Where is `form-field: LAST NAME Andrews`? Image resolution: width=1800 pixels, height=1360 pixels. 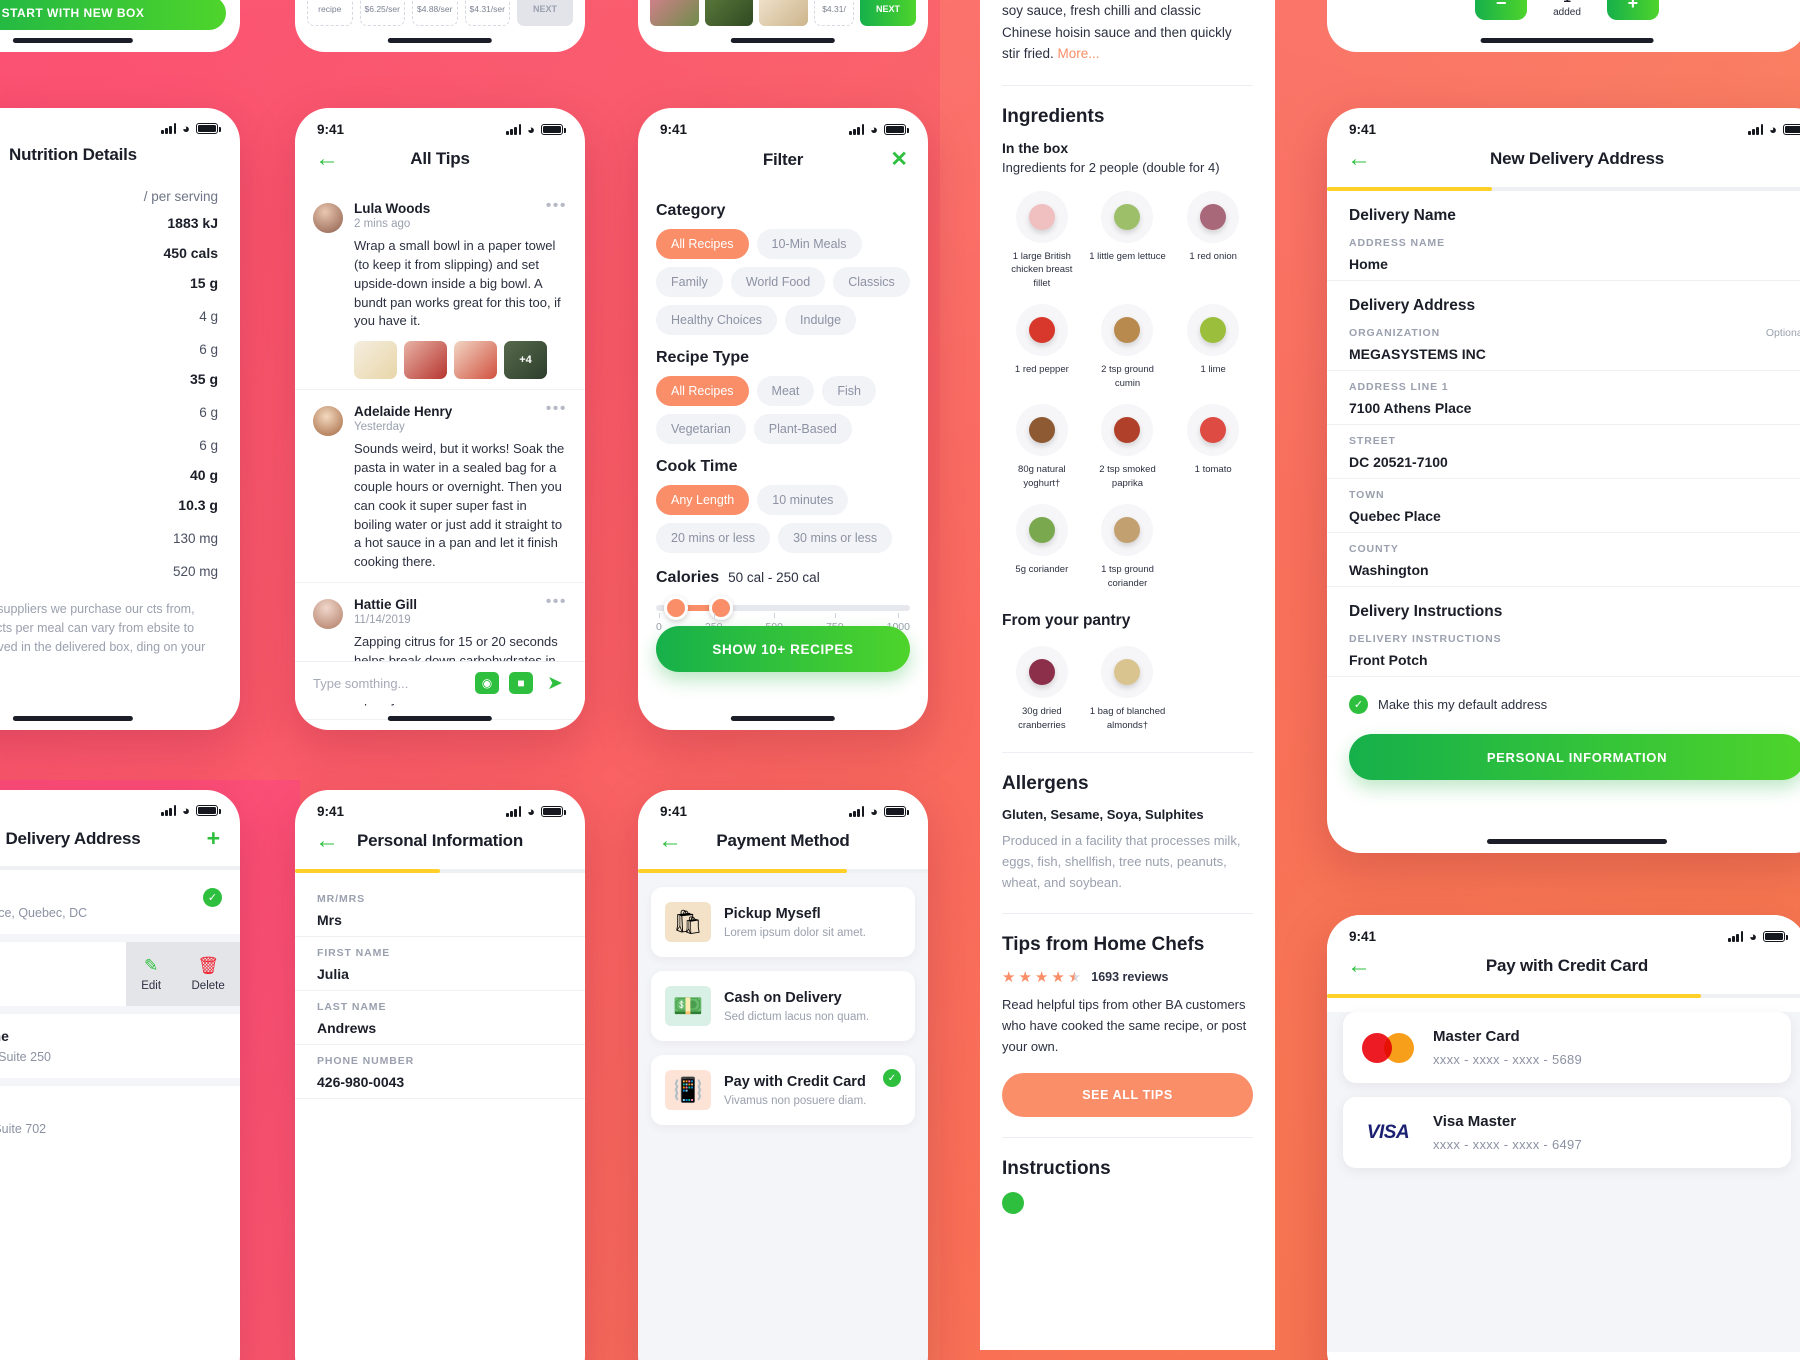
form-field: LAST NAME Andrews is located at coordinates (440, 1018).